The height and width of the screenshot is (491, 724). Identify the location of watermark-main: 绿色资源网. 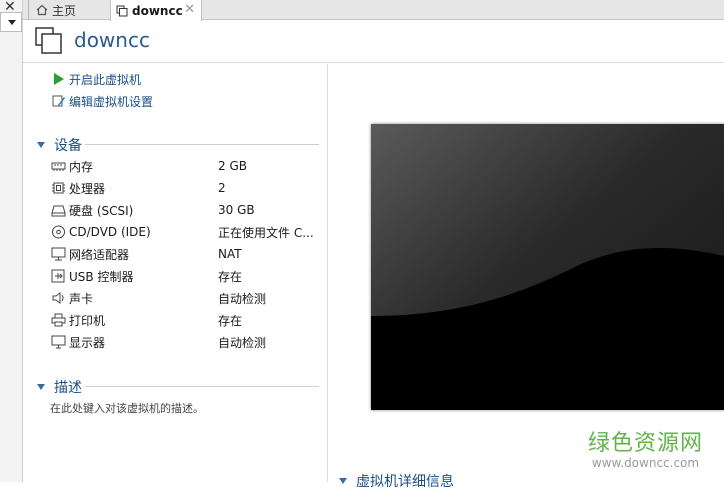
(646, 443).